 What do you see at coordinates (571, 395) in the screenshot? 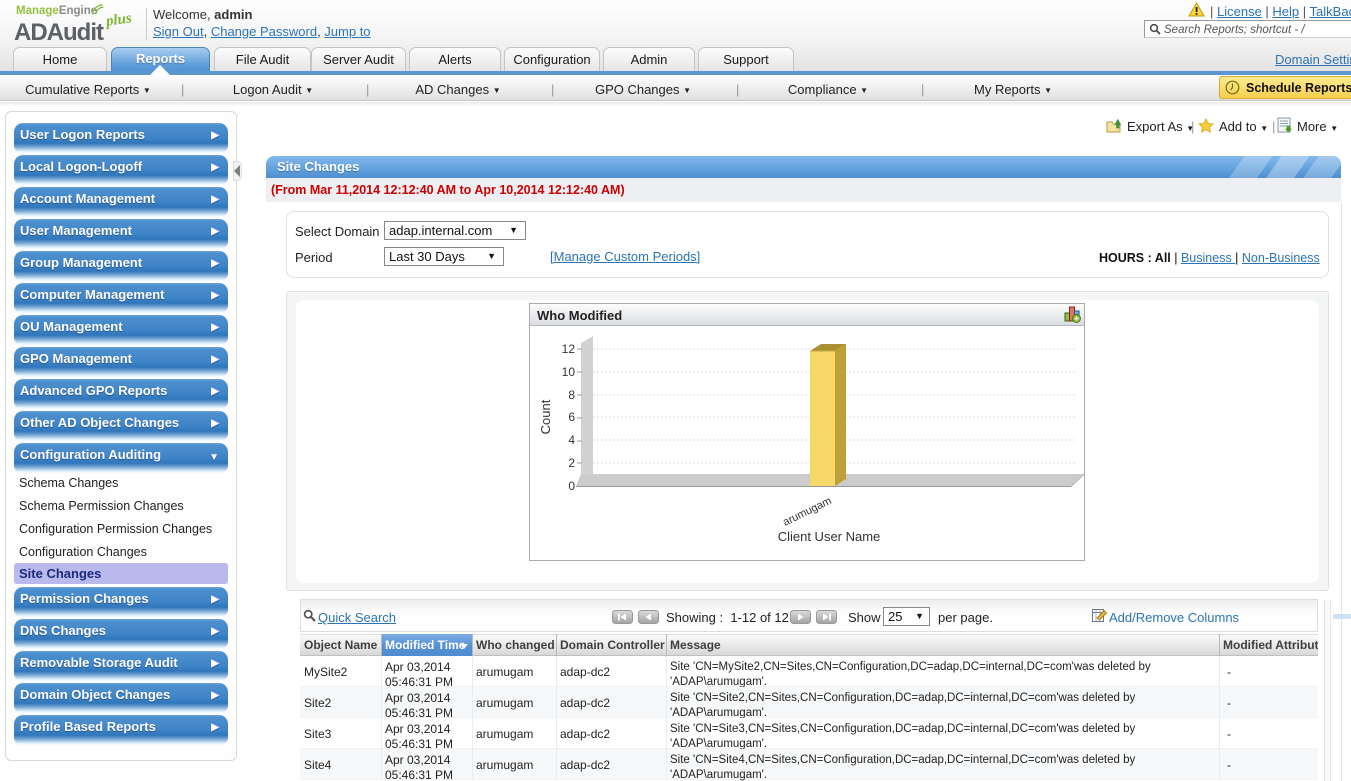
I see `svg-text: 8` at bounding box center [571, 395].